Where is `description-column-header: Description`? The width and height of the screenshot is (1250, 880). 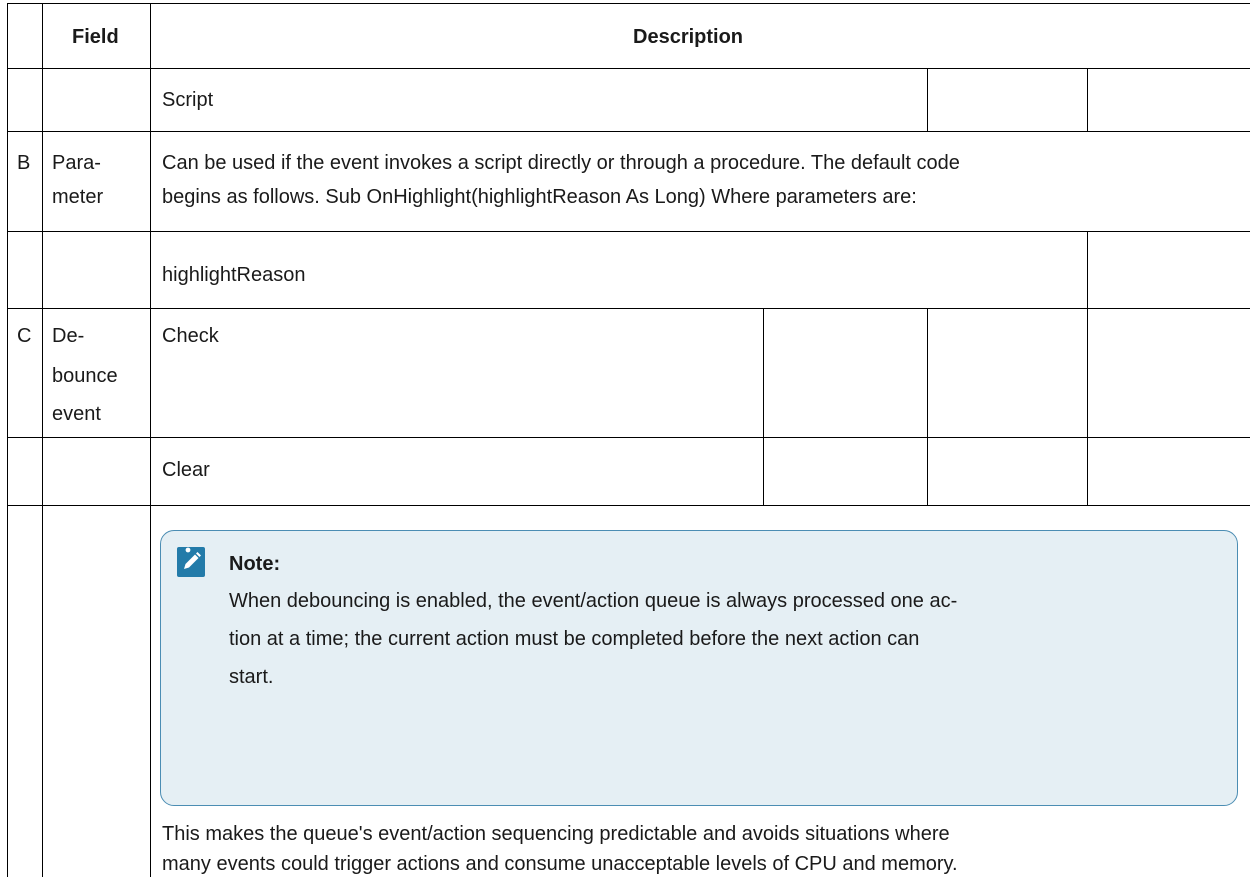
description-column-header: Description is located at coordinates (688, 37).